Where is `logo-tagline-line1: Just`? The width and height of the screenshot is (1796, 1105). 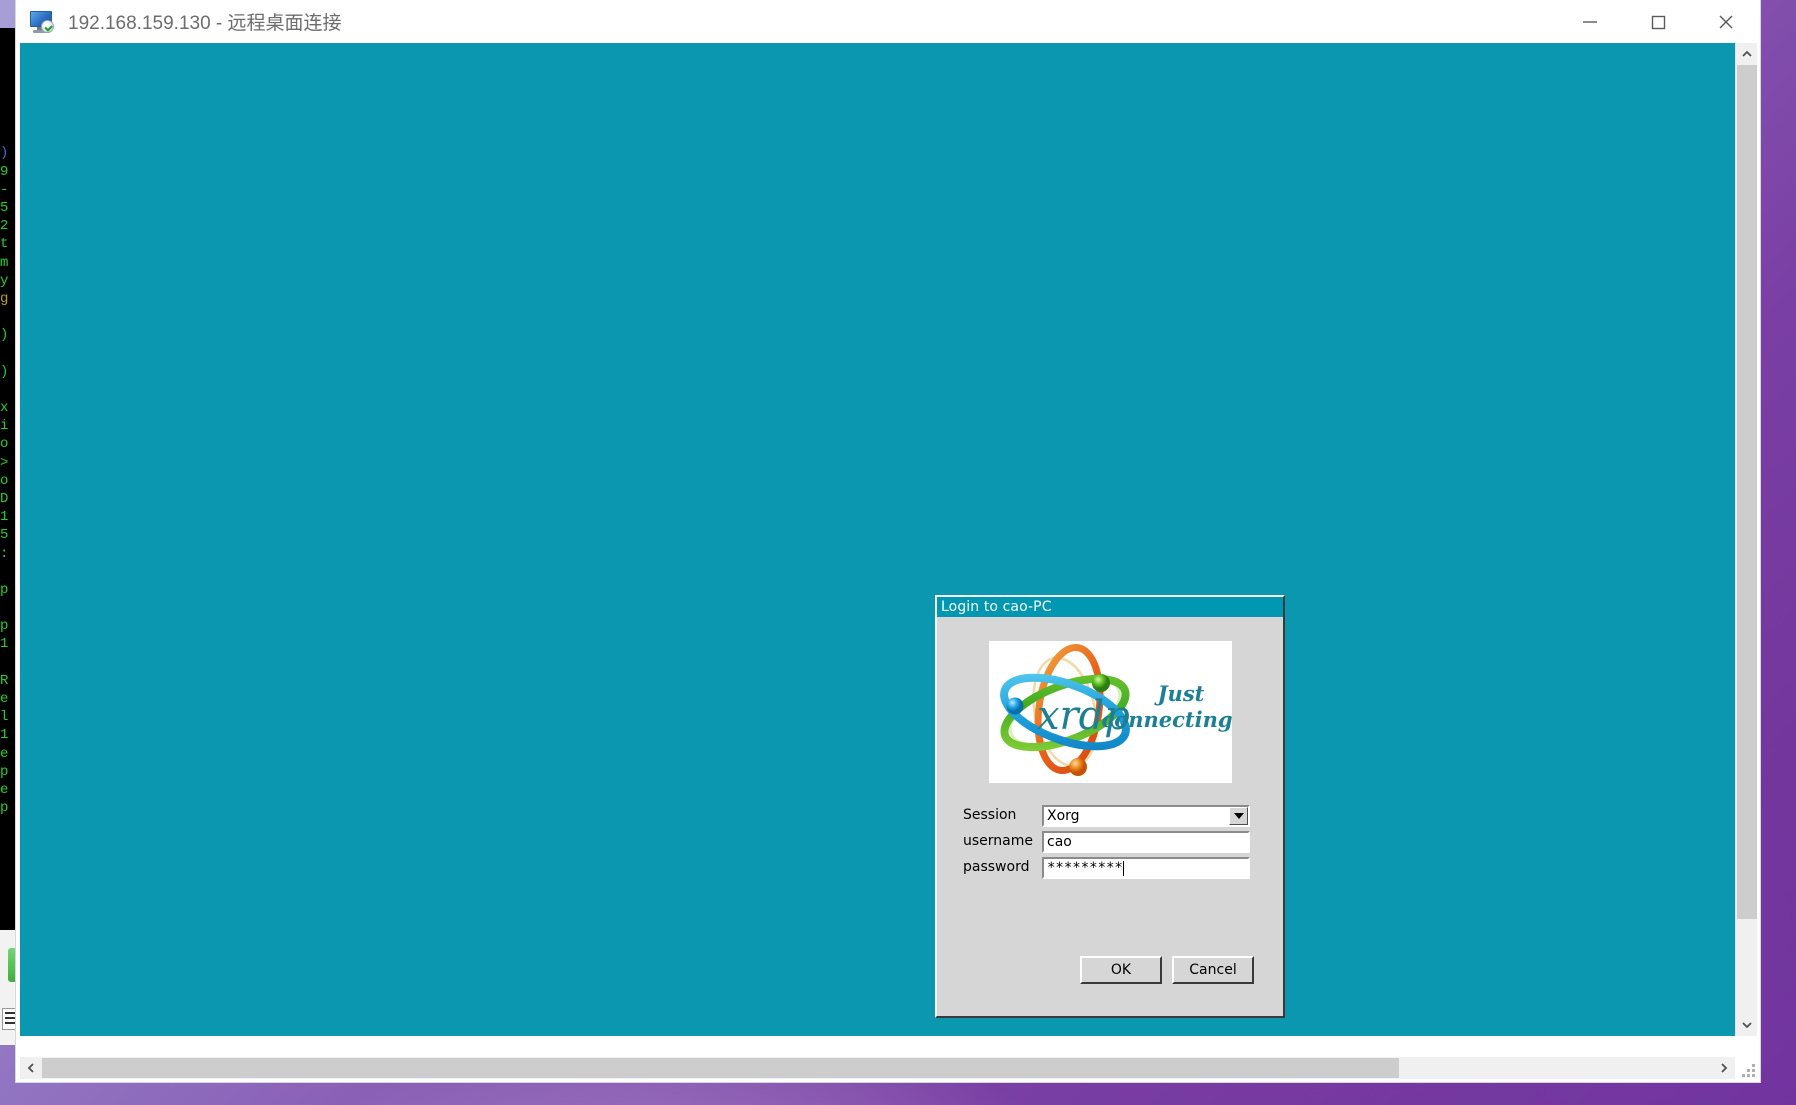
logo-tagline-line1: Just is located at coordinates (1179, 693).